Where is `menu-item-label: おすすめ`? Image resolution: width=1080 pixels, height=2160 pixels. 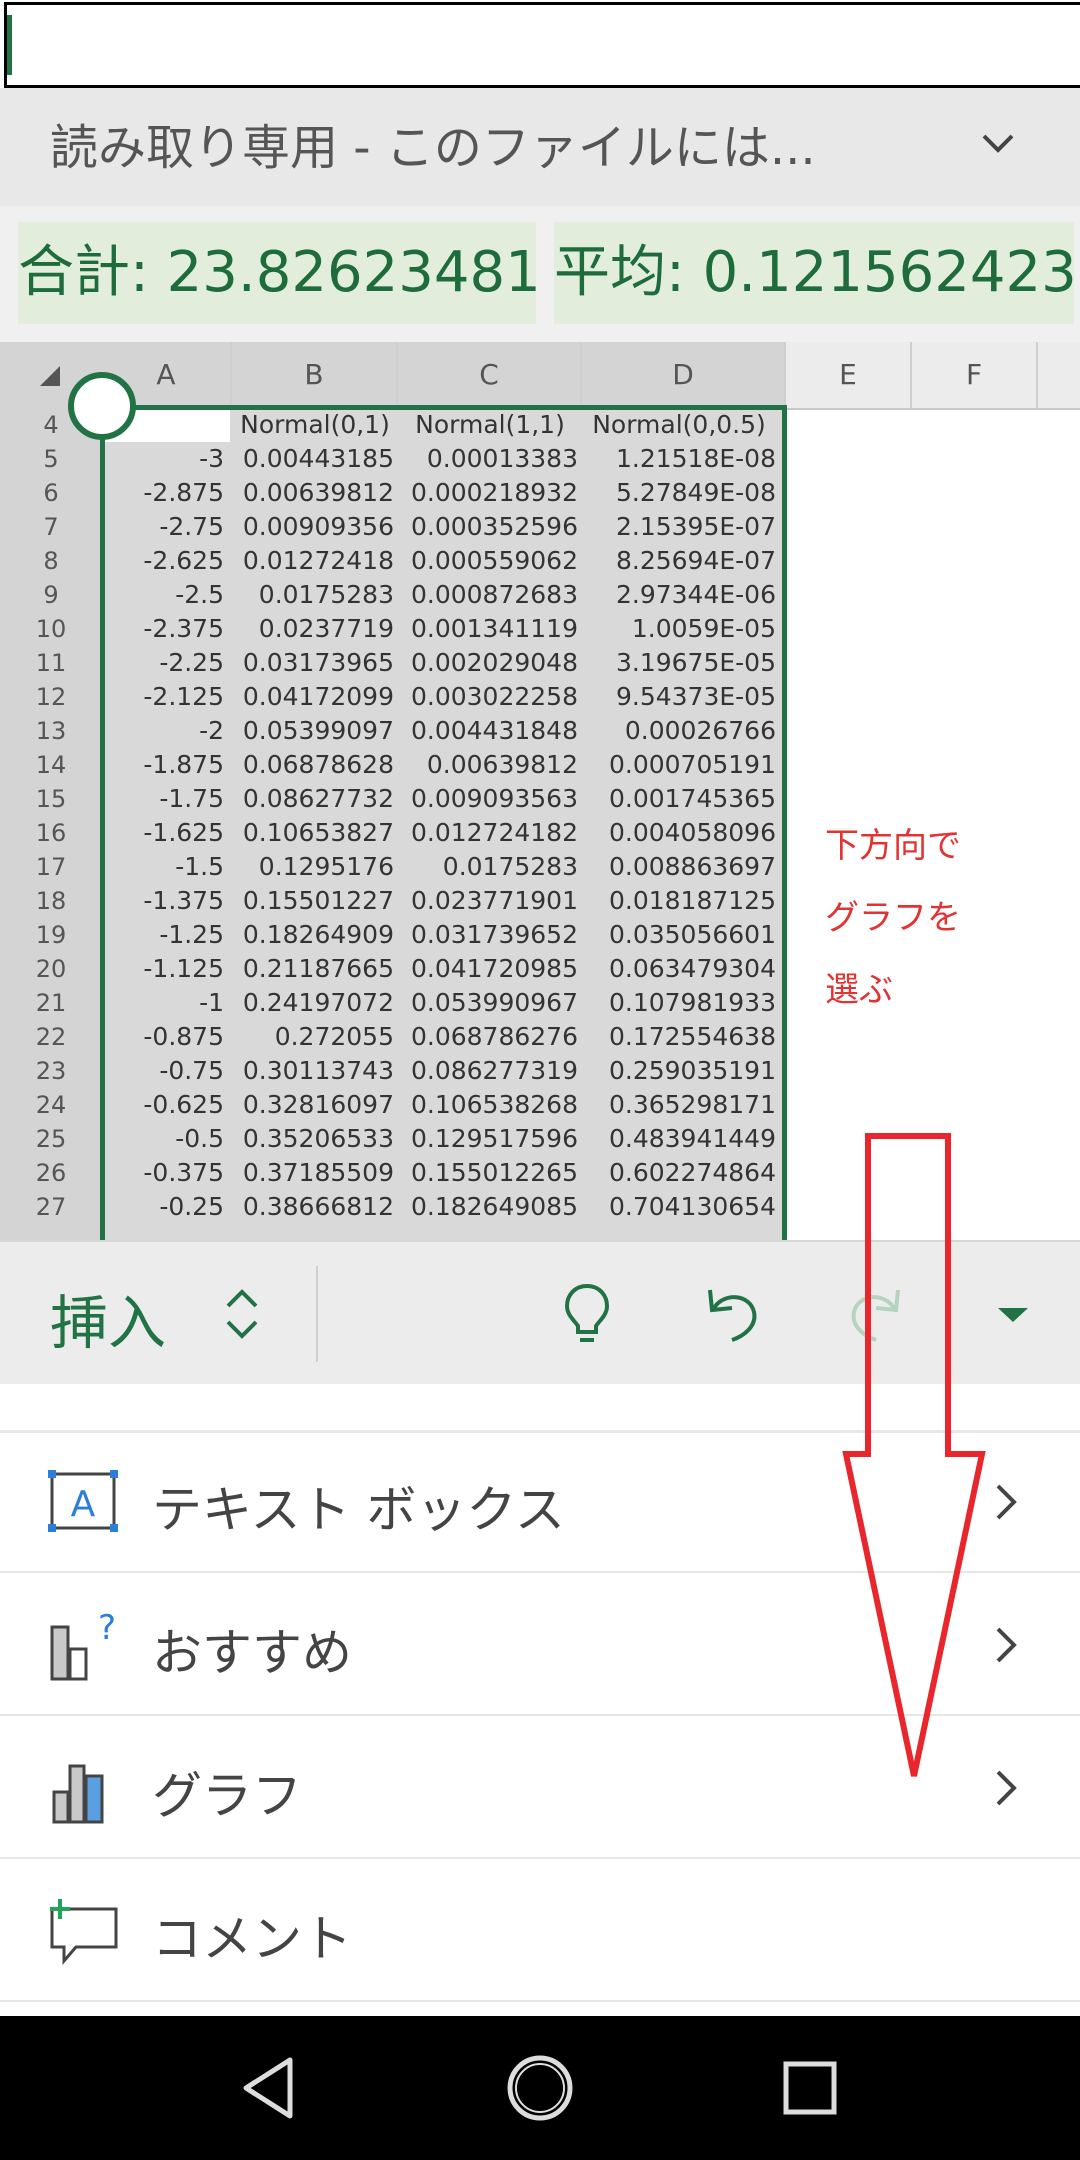 menu-item-label: おすすめ is located at coordinates (252, 1653).